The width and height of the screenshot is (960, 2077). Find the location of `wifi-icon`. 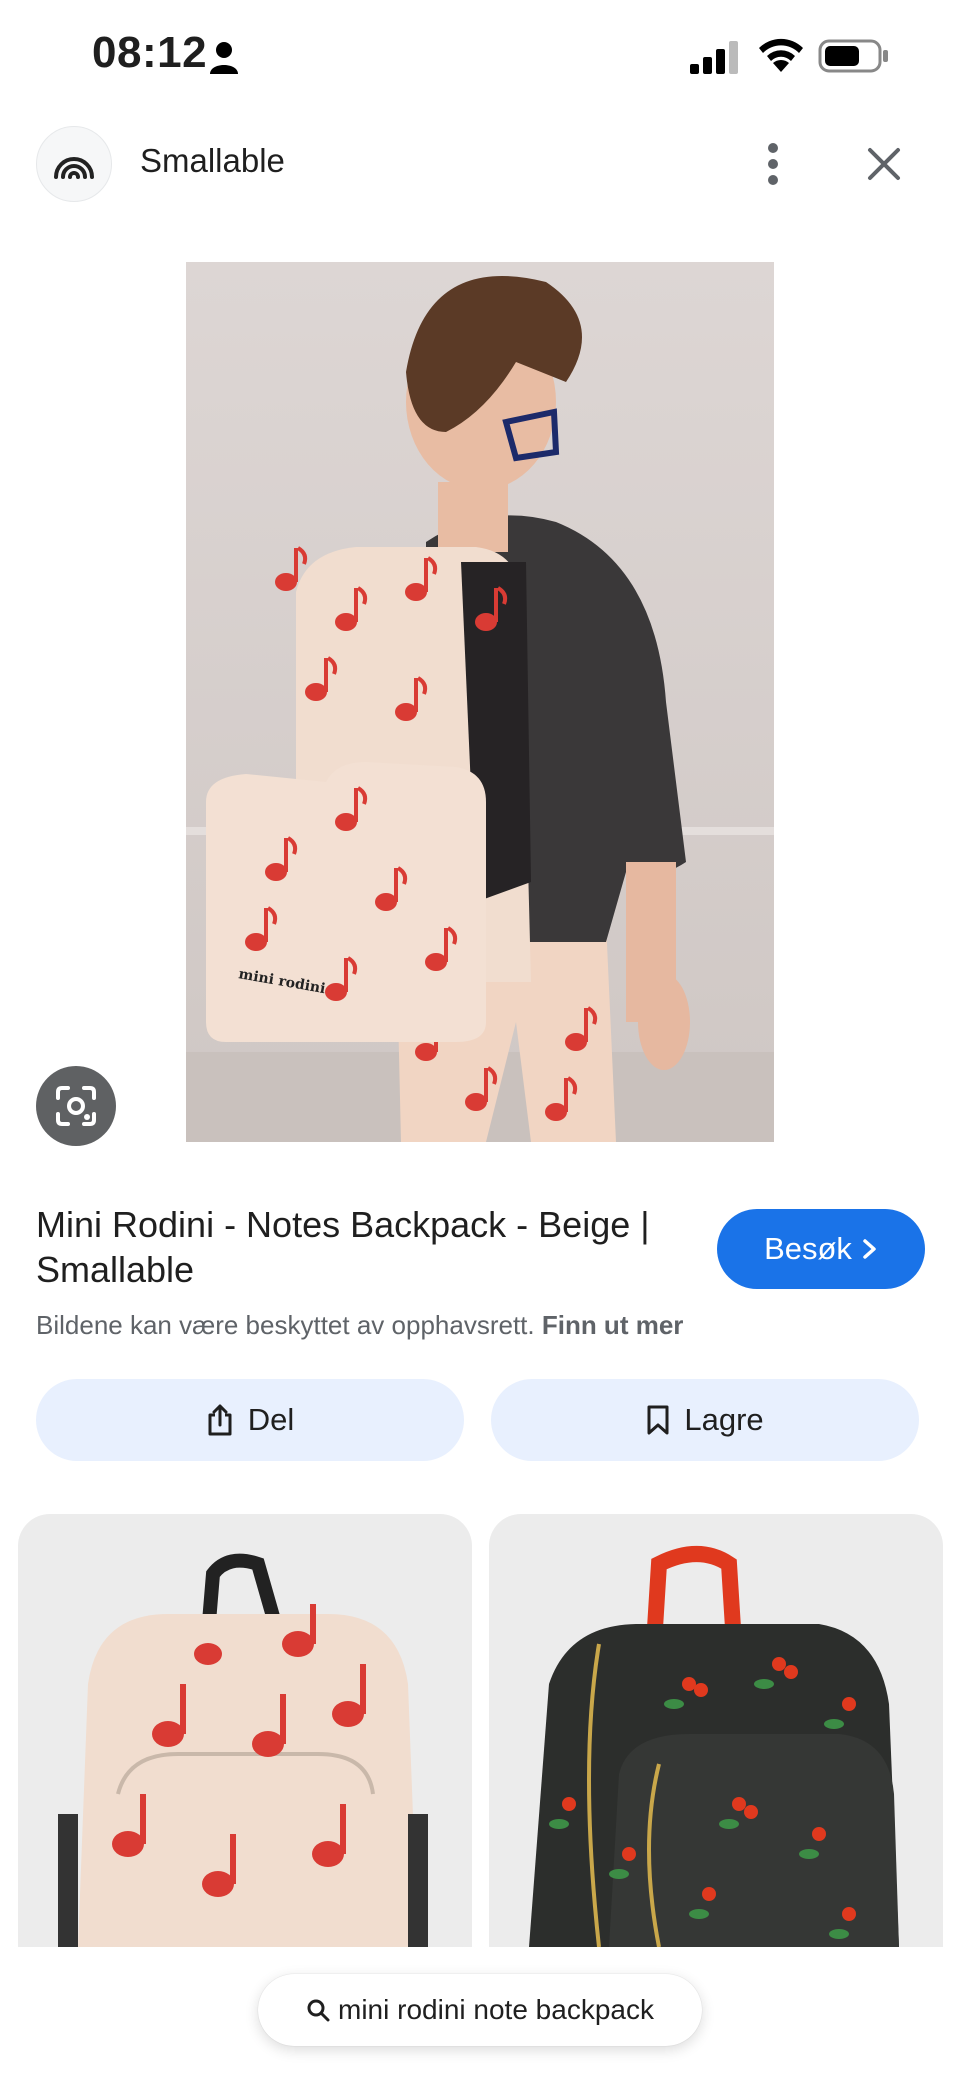

wifi-icon is located at coordinates (781, 55).